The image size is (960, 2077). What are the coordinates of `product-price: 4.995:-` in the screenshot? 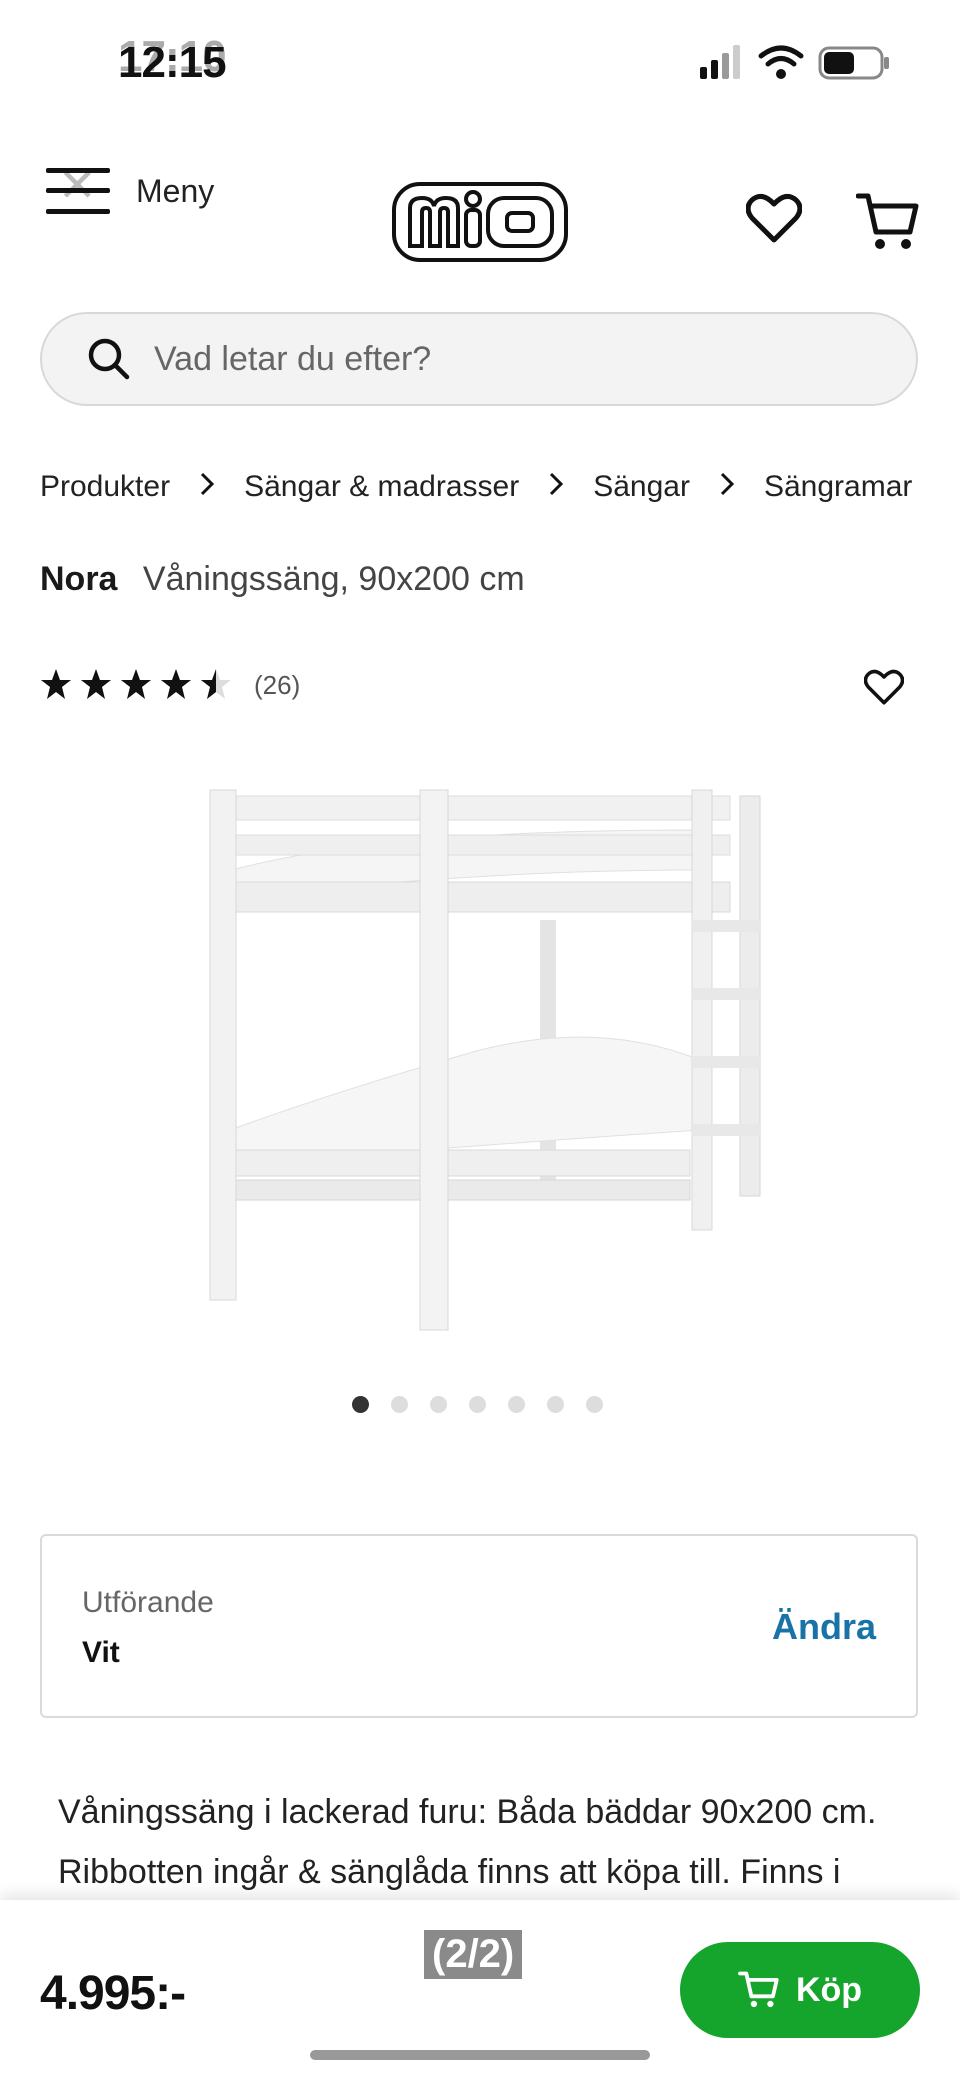 It's located at (113, 1993).